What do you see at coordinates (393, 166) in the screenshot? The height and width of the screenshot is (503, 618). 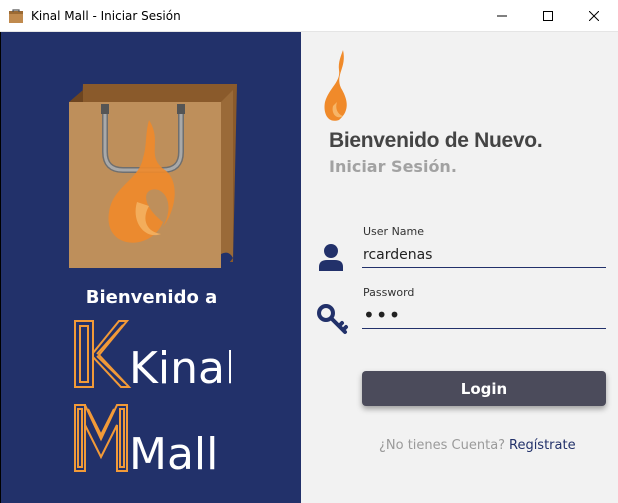 I see `login-subheading: Iniciar Sesión.` at bounding box center [393, 166].